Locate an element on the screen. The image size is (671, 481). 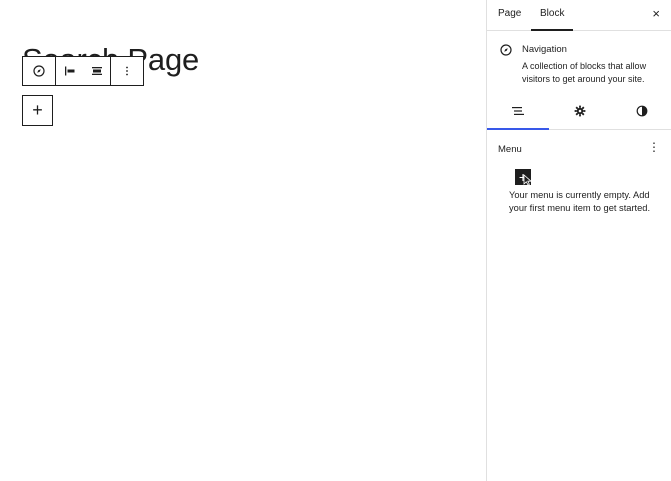
justify-left-icon is located at coordinates (69, 71).